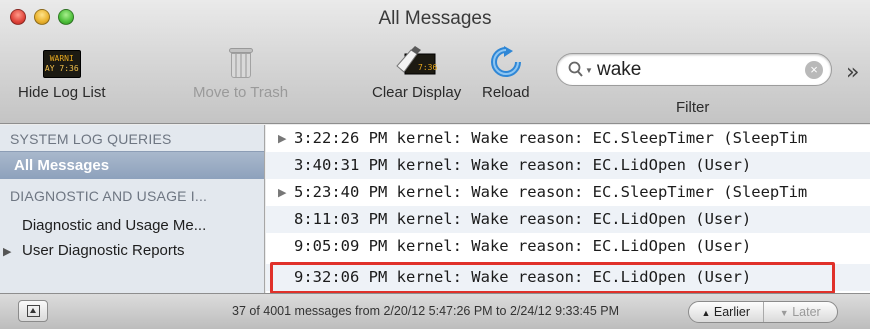 Image resolution: width=870 pixels, height=329 pixels. What do you see at coordinates (693, 107) in the screenshot?
I see `filter-label: Filter` at bounding box center [693, 107].